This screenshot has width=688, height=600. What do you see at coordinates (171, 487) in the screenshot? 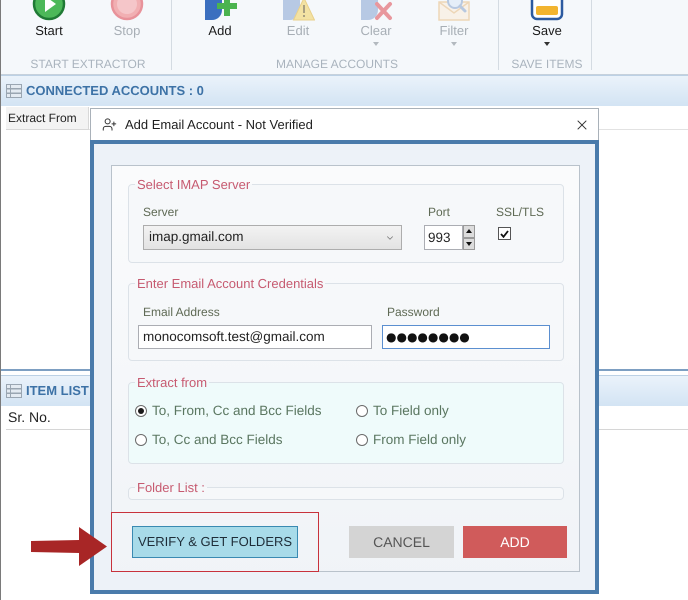
I see `group-title: Folder List :` at bounding box center [171, 487].